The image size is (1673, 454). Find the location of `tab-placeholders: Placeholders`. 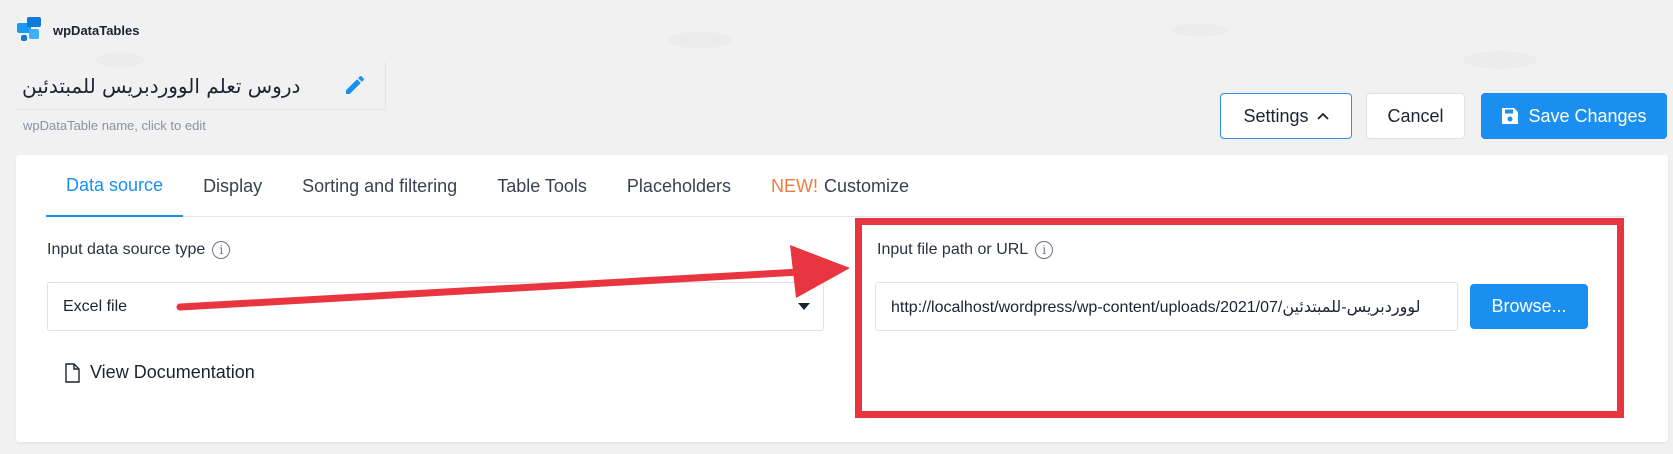

tab-placeholders: Placeholders is located at coordinates (679, 186).